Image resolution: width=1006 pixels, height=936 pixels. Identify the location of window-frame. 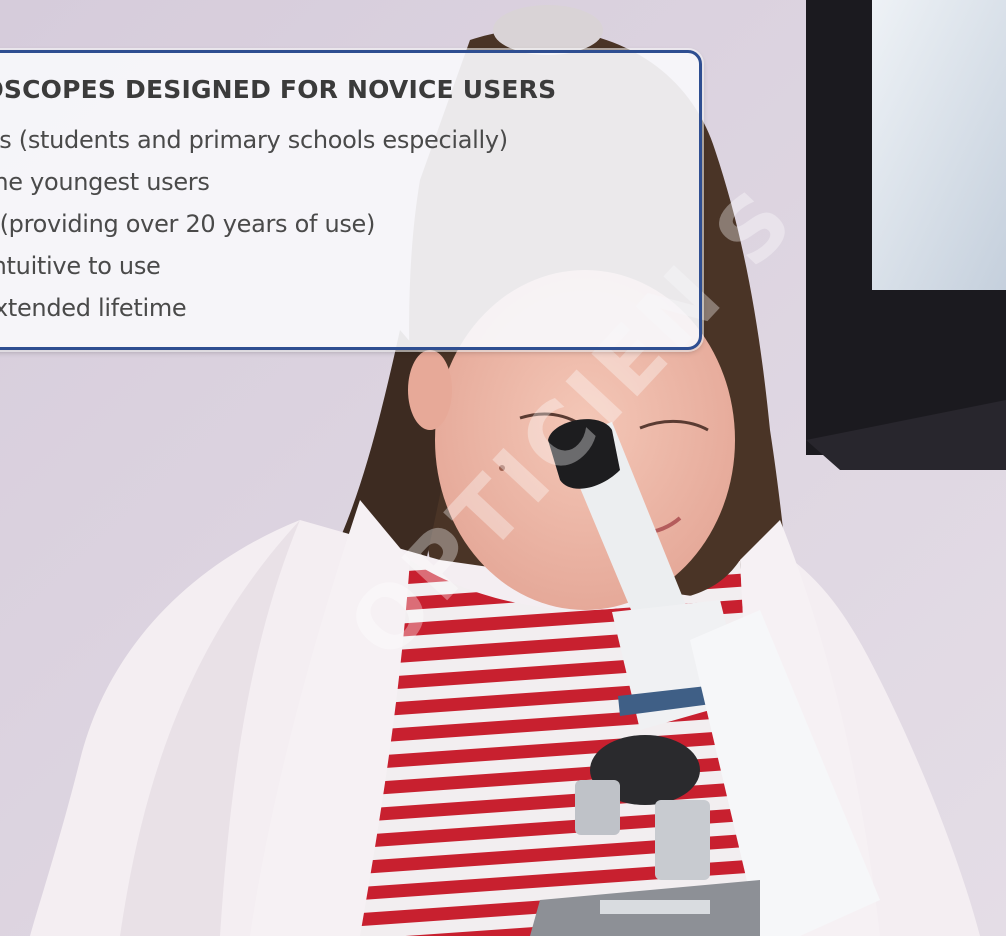
(906, 235).